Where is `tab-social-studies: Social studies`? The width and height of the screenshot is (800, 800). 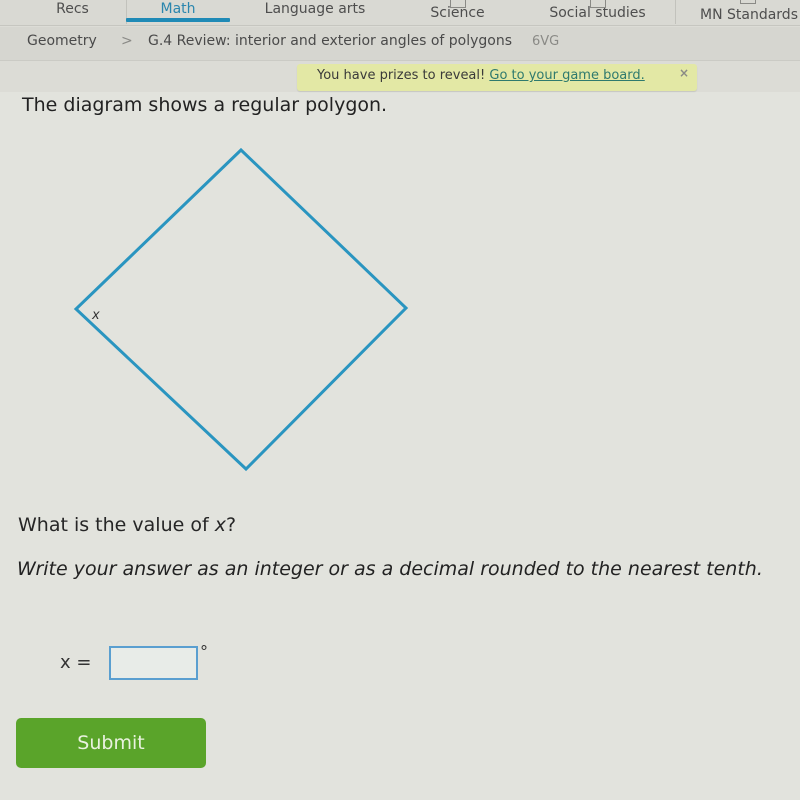 tab-social-studies: Social studies is located at coordinates (597, 14).